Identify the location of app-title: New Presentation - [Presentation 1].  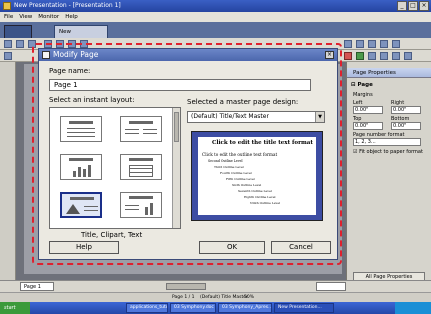
(67, 5).